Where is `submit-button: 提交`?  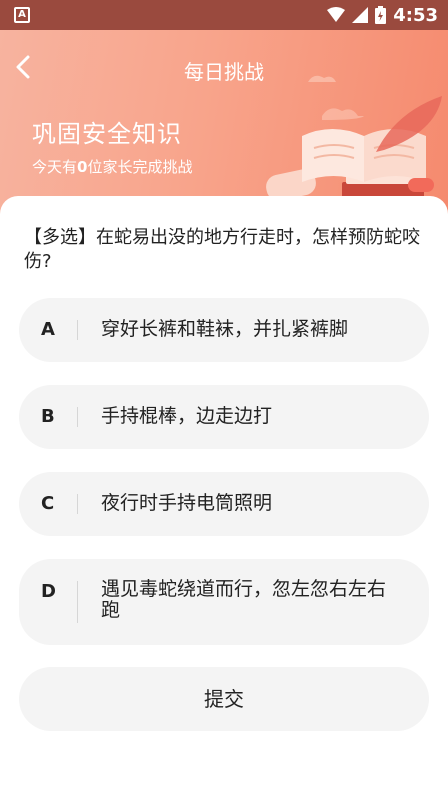
submit-button: 提交 is located at coordinates (224, 699).